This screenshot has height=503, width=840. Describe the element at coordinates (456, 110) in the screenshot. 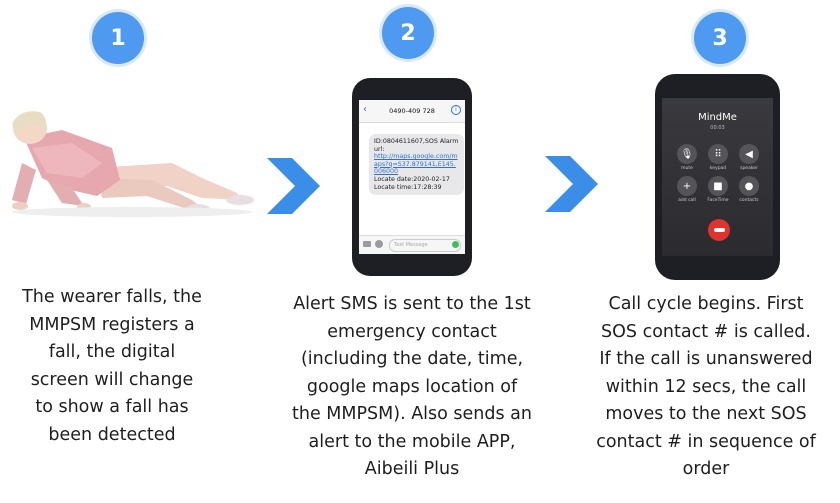

I see `info-icon: i` at that location.